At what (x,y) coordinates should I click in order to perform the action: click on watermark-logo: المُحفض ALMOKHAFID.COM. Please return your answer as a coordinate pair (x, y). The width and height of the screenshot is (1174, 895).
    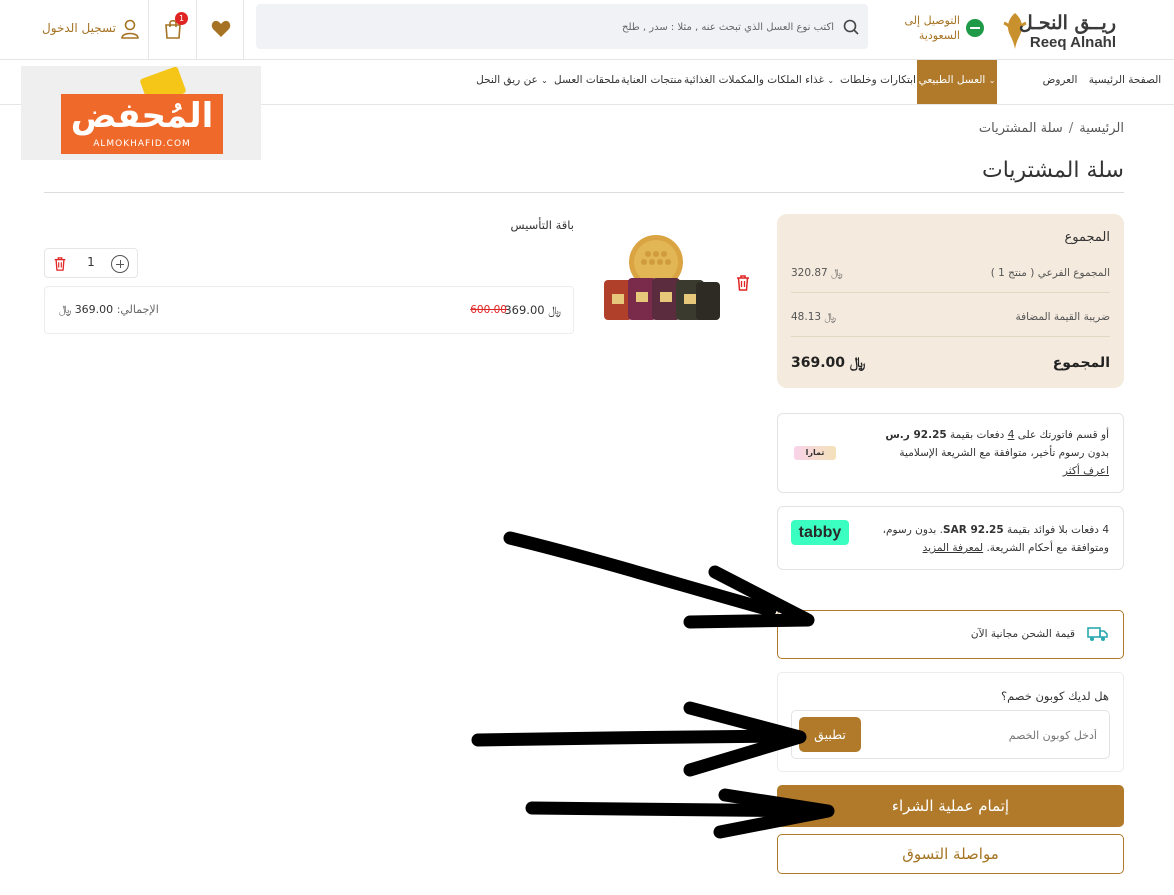
    Looking at the image, I should click on (142, 124).